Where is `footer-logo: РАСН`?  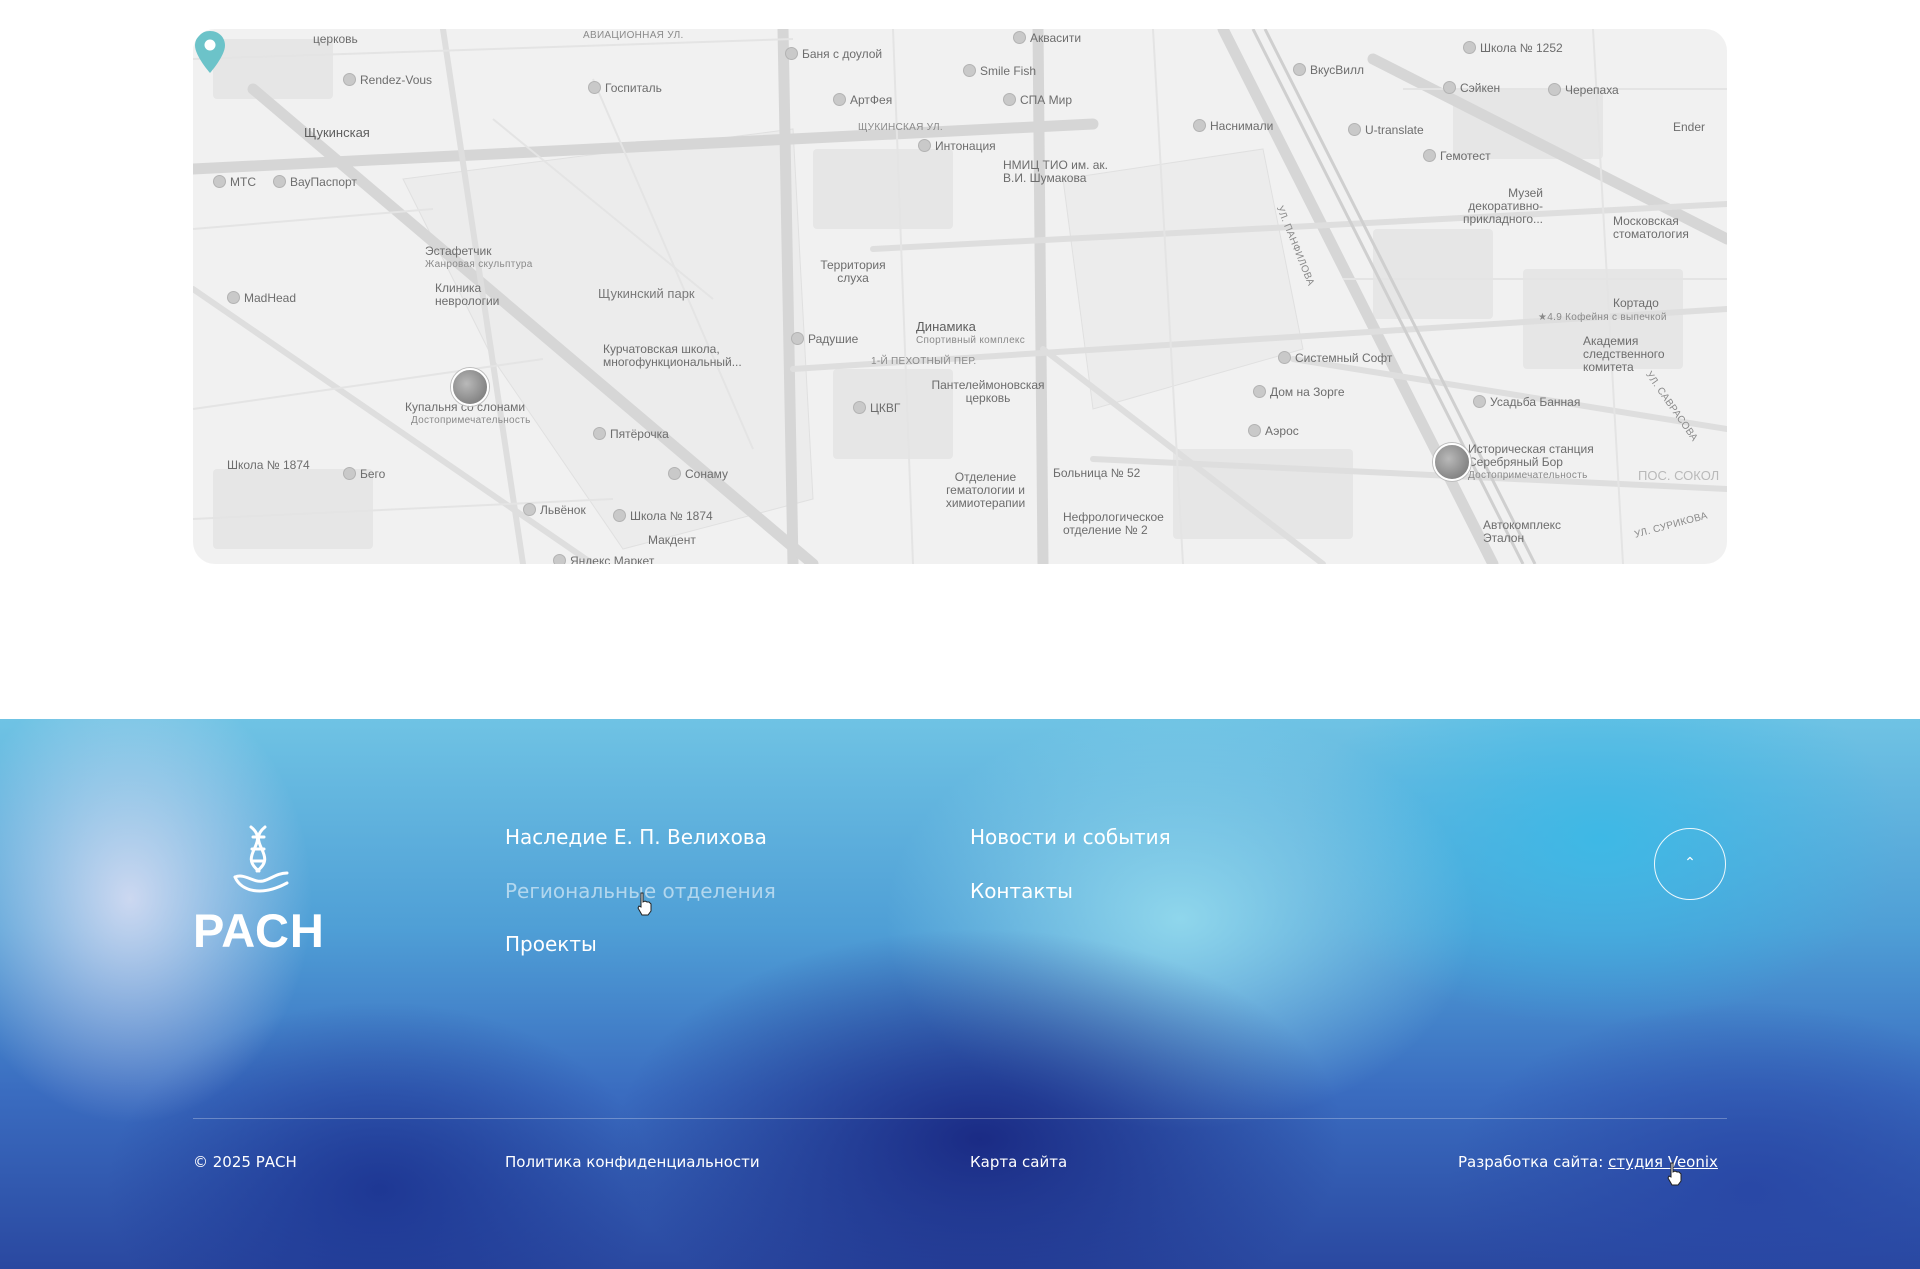
footer-logo: РАСН is located at coordinates (263, 891).